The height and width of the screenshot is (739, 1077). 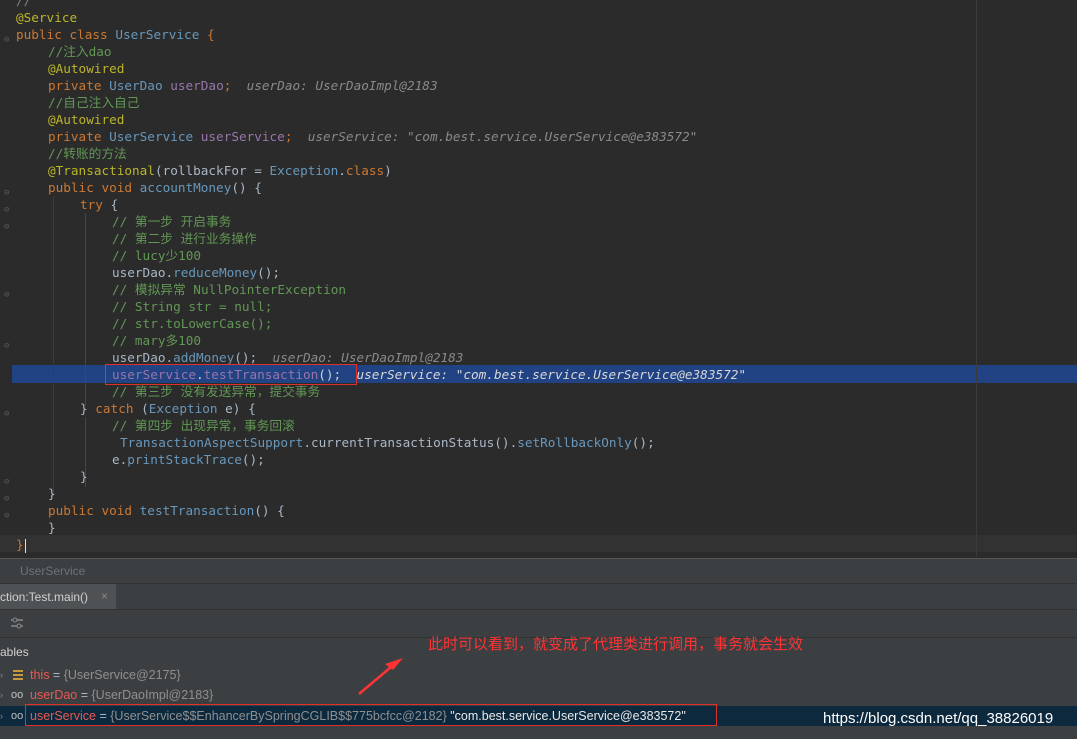 What do you see at coordinates (115, 34) in the screenshot?
I see `code-line: public class UserService {` at bounding box center [115, 34].